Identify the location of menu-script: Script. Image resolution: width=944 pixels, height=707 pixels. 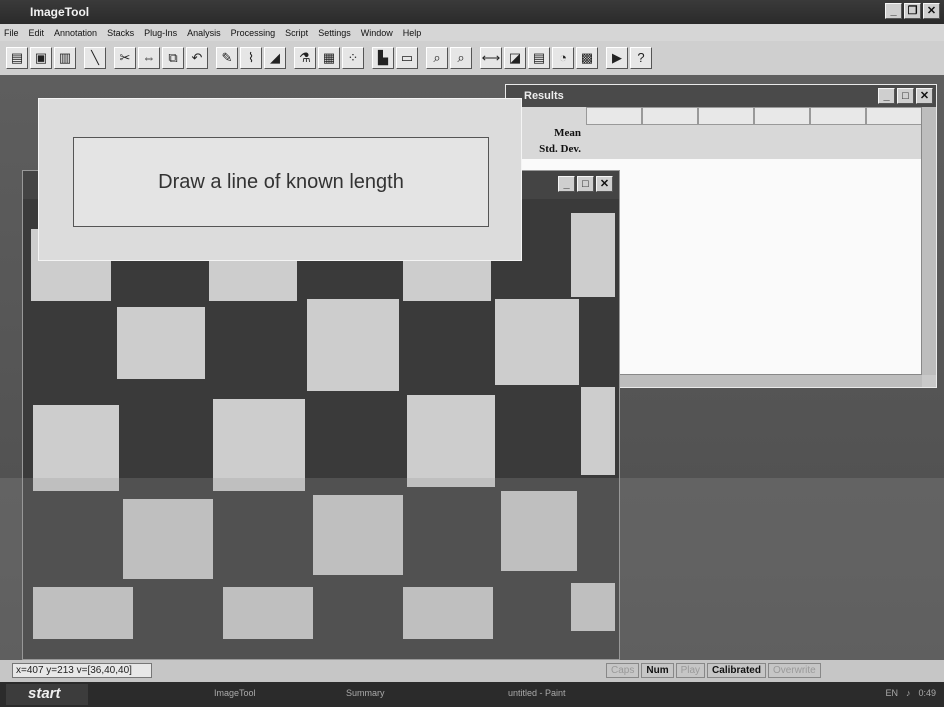
(296, 33).